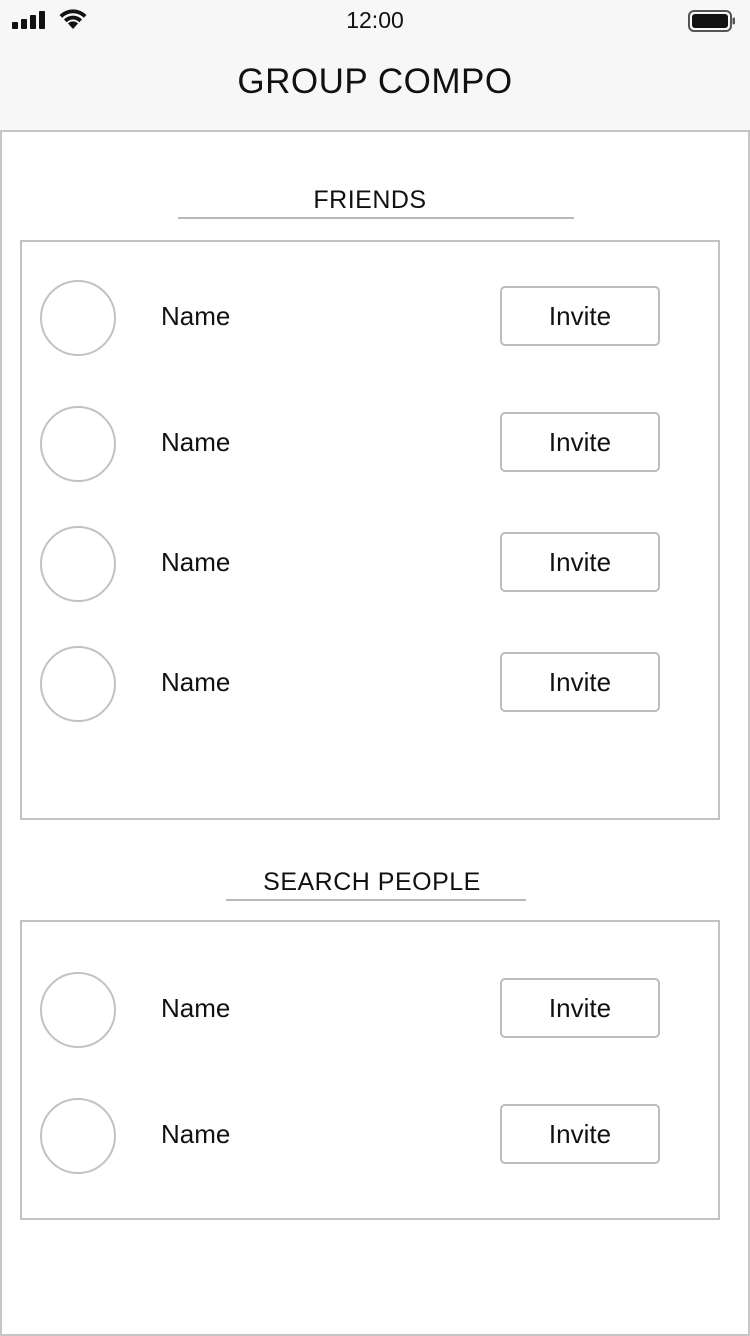 This screenshot has width=750, height=1336. I want to click on top-bar: 12:00 GROUP COMPO, so click(375, 65).